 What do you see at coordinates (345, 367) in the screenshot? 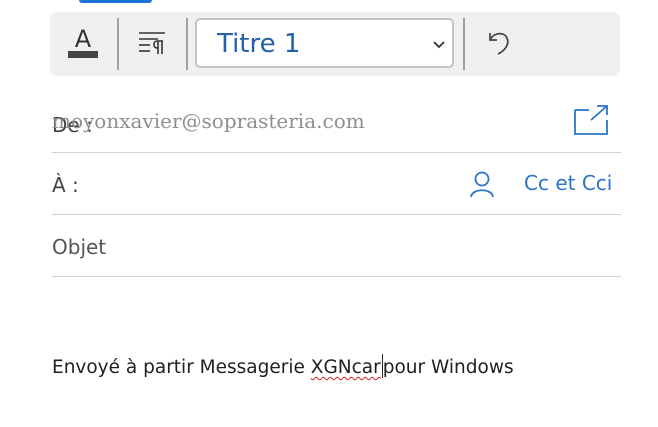
I see `misspelled-word: XGNcar` at bounding box center [345, 367].